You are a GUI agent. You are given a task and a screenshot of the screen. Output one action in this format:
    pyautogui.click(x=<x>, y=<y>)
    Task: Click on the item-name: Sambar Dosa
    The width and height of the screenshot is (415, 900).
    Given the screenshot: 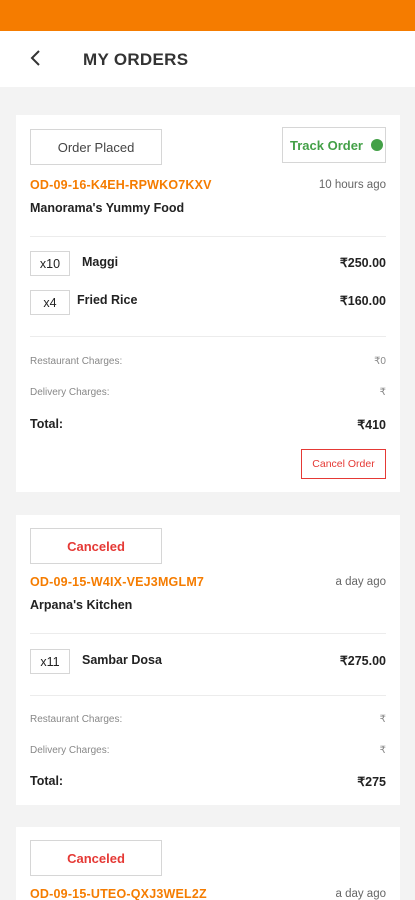 What is the action you would take?
    pyautogui.click(x=122, y=660)
    